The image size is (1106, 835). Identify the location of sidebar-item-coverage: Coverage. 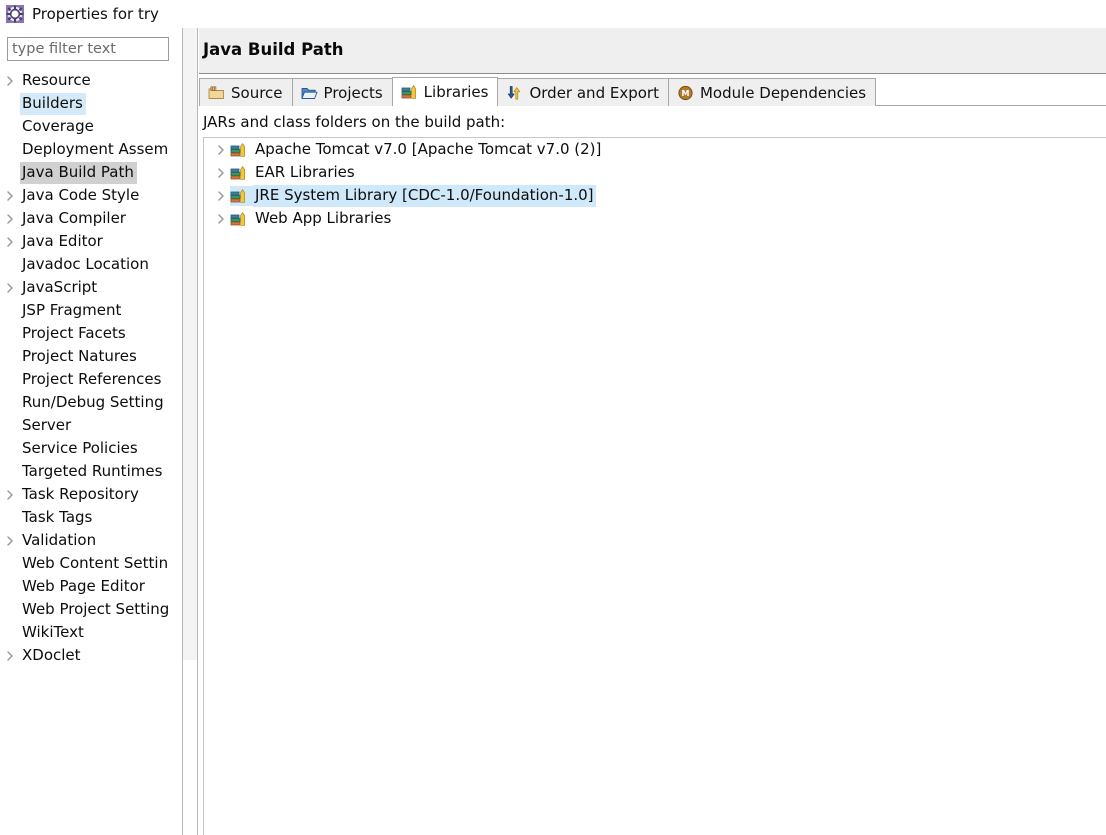
(91, 126).